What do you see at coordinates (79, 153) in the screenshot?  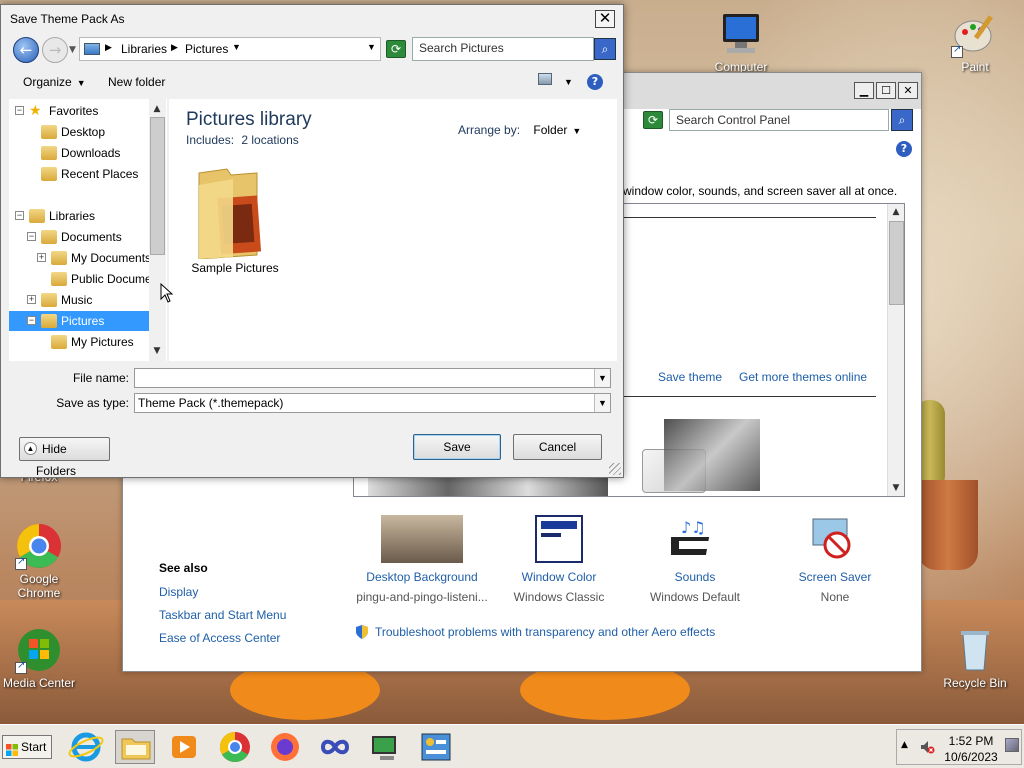 I see `nav-item-downloads: Downloads` at bounding box center [79, 153].